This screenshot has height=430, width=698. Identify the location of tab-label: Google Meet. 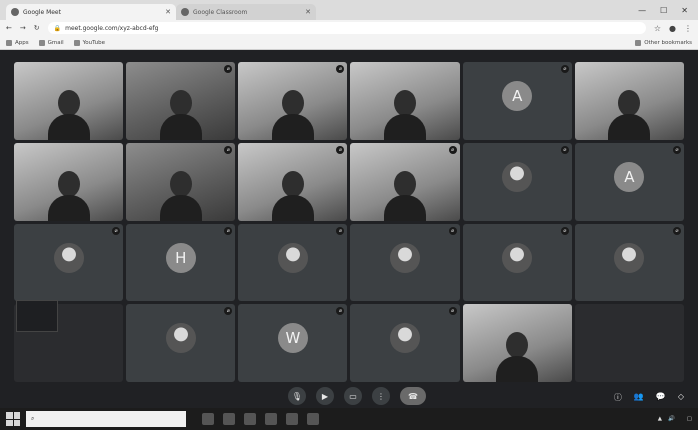
(42, 12).